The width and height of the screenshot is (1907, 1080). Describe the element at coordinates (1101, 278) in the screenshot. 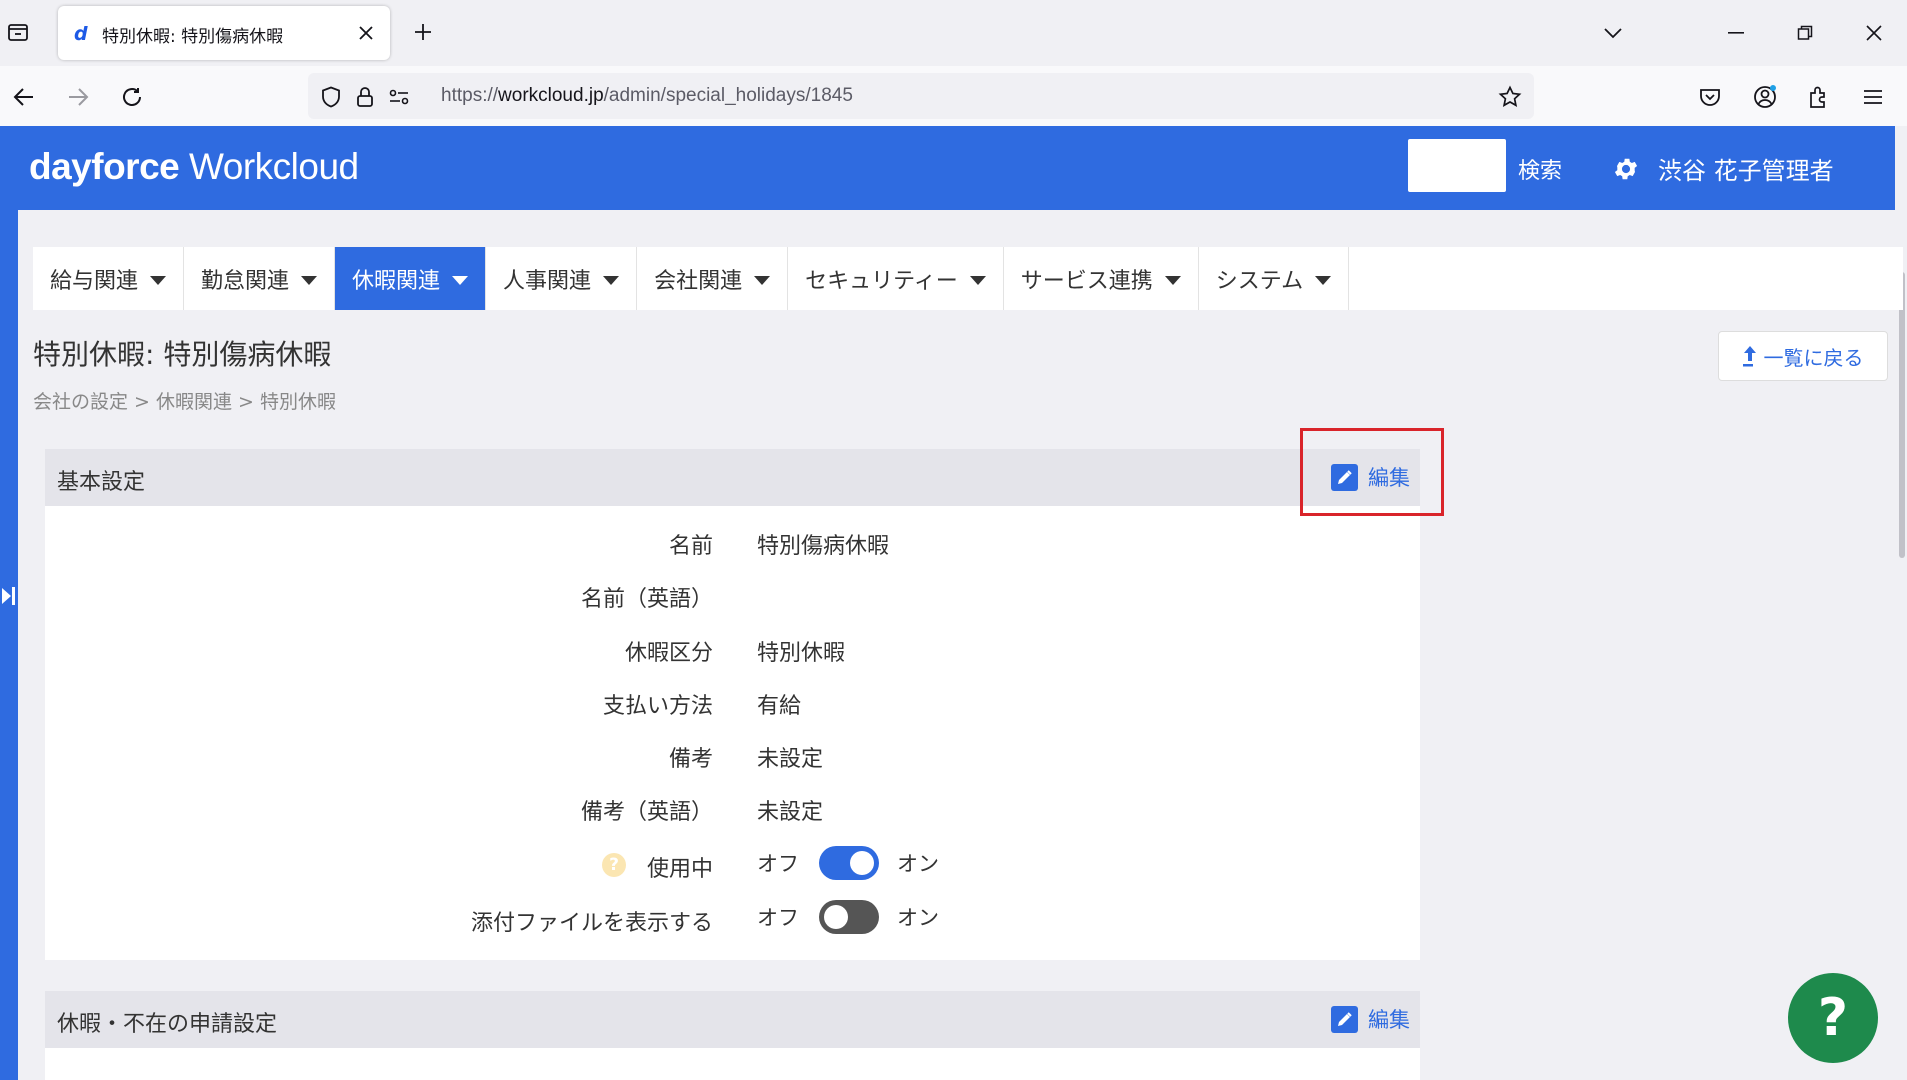

I see `menu-service-integration: サービス連携` at that location.